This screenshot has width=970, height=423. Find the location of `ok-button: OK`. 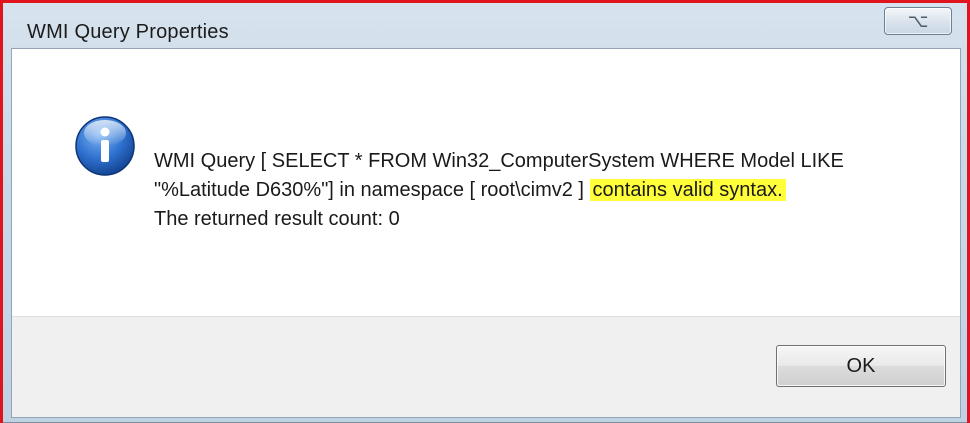

ok-button: OK is located at coordinates (861, 366).